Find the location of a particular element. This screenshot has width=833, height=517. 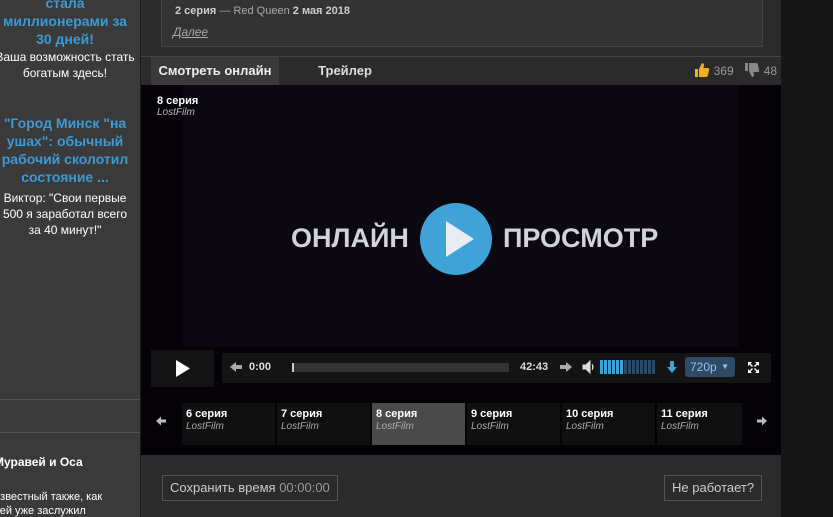

progress-bar is located at coordinates (400, 367).